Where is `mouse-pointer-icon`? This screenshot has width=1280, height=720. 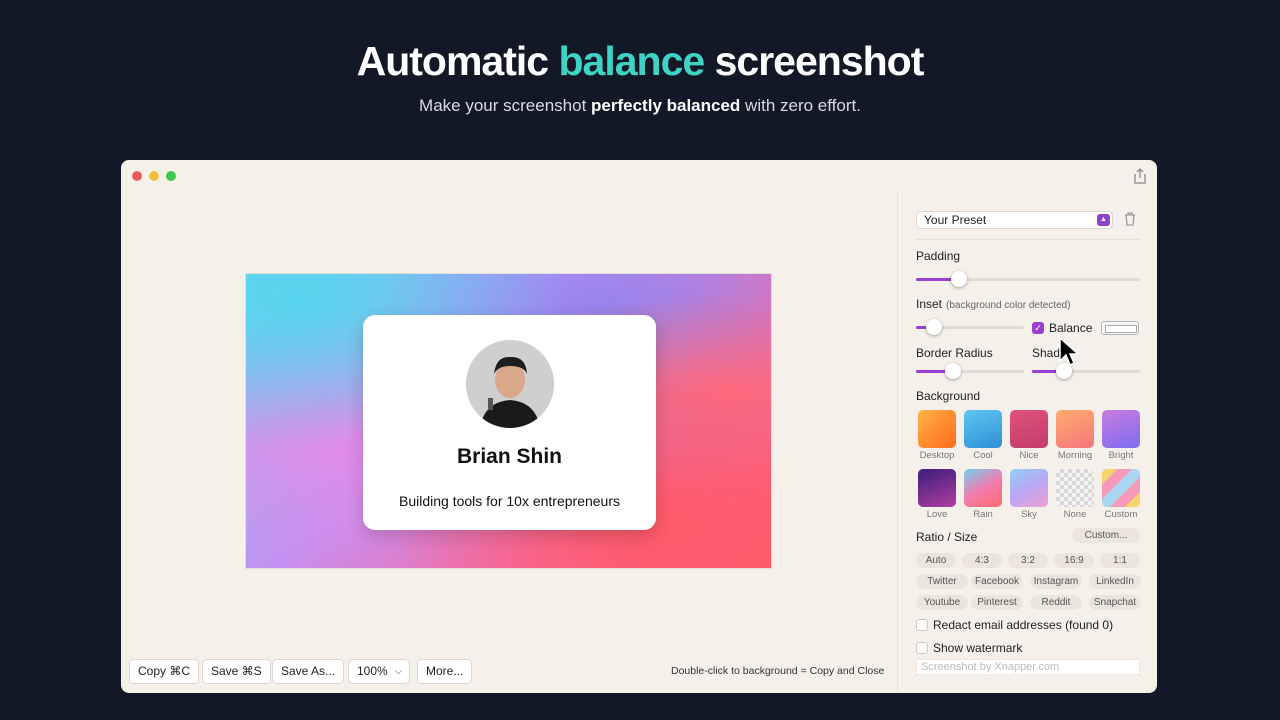
mouse-pointer-icon is located at coordinates (1069, 352).